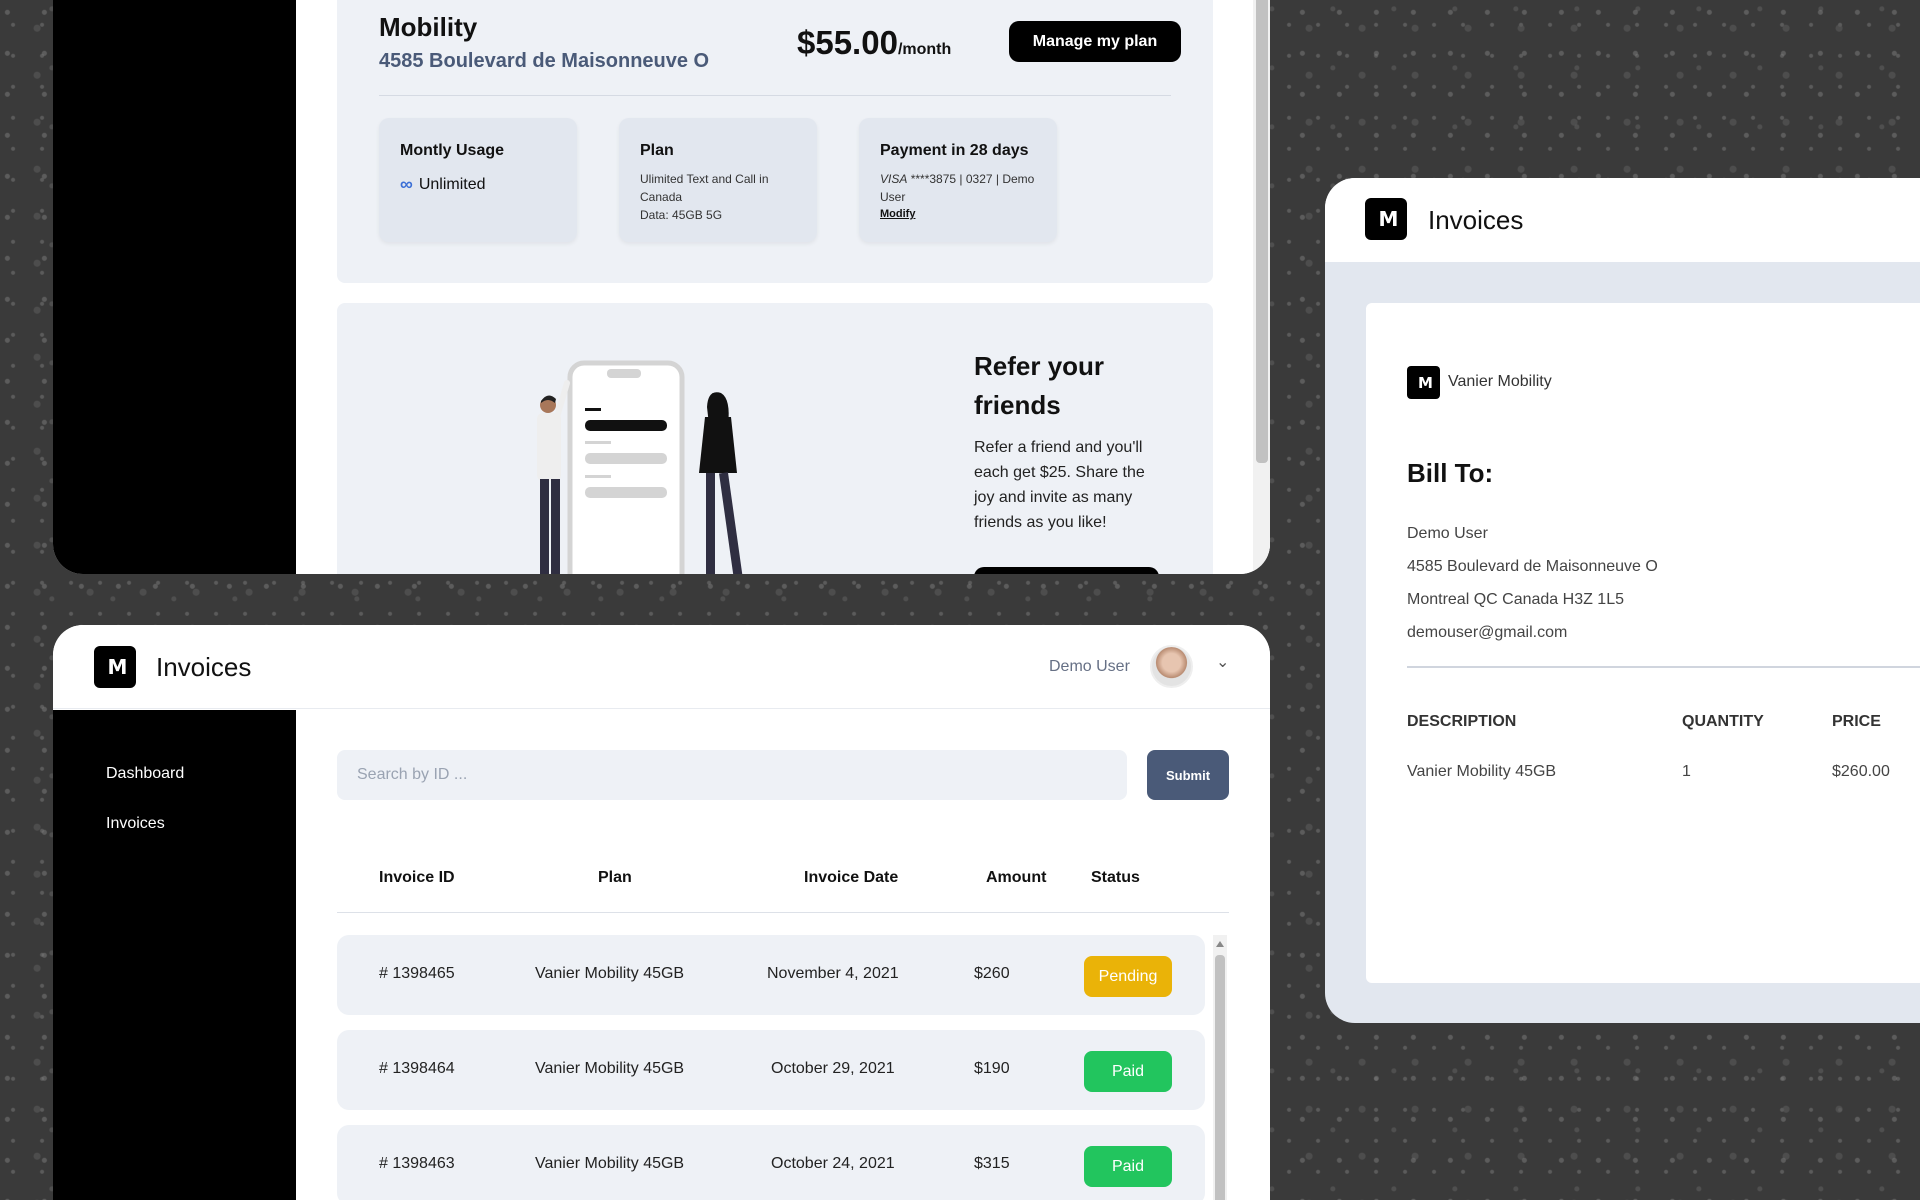 The width and height of the screenshot is (1920, 1200). What do you see at coordinates (657, 150) in the screenshot?
I see `plan-card-title: Plan` at bounding box center [657, 150].